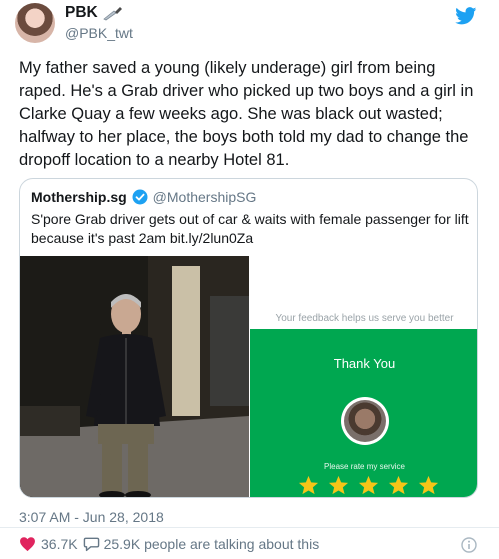 The width and height of the screenshot is (499, 559). I want to click on info-icon, so click(469, 545).